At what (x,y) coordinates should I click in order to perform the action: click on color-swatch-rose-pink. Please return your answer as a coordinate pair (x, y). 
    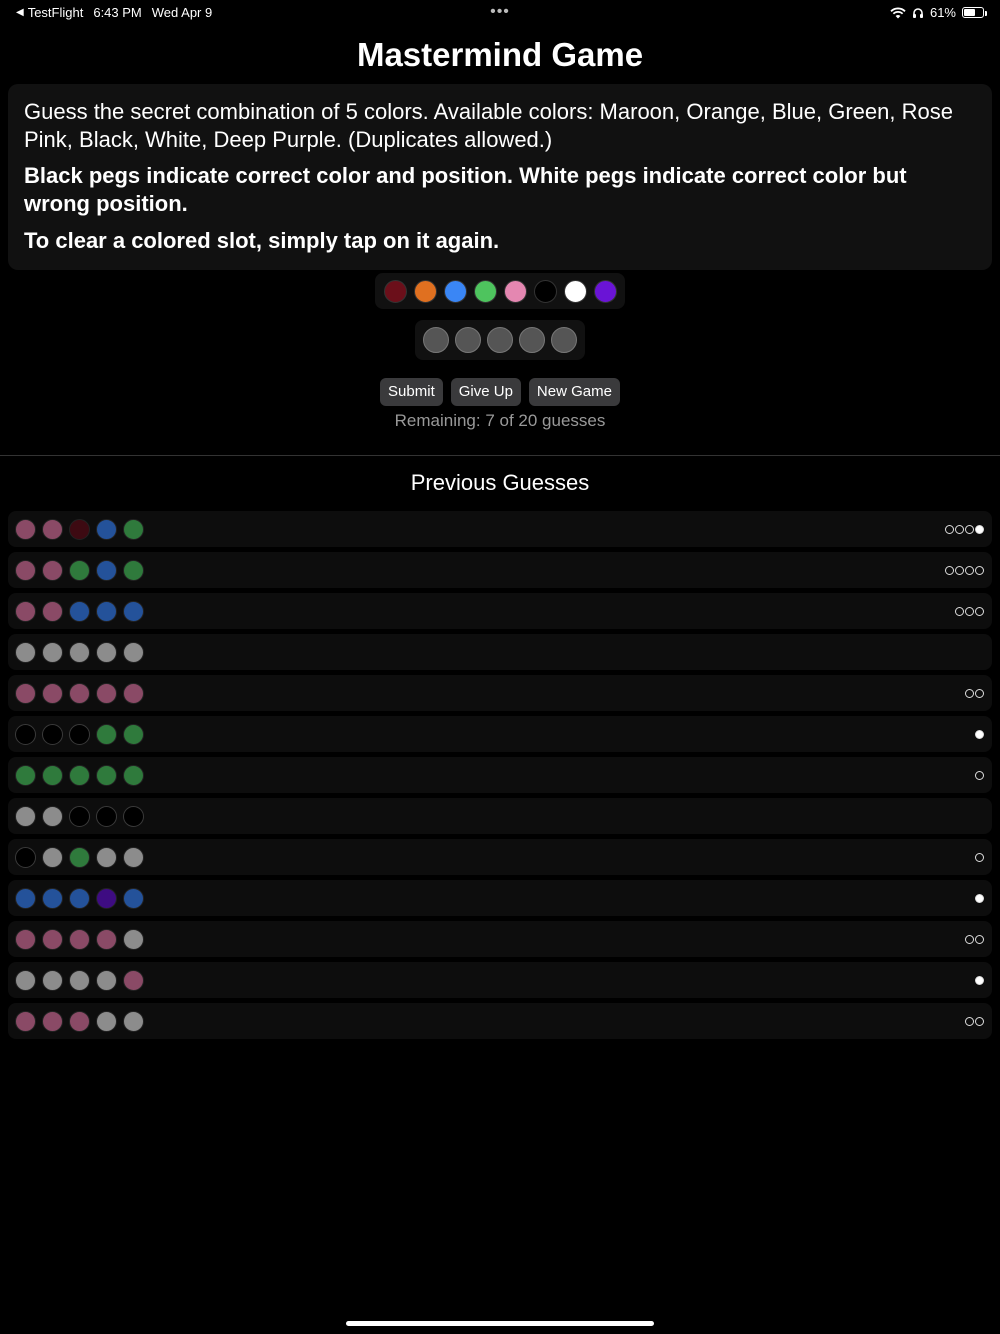
    Looking at the image, I should click on (515, 291).